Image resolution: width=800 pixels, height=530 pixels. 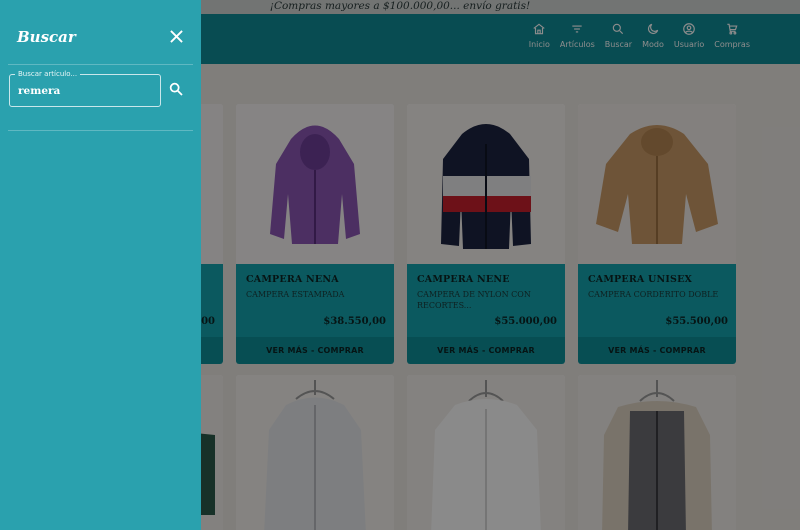 I want to click on search-icon, so click(x=176, y=89).